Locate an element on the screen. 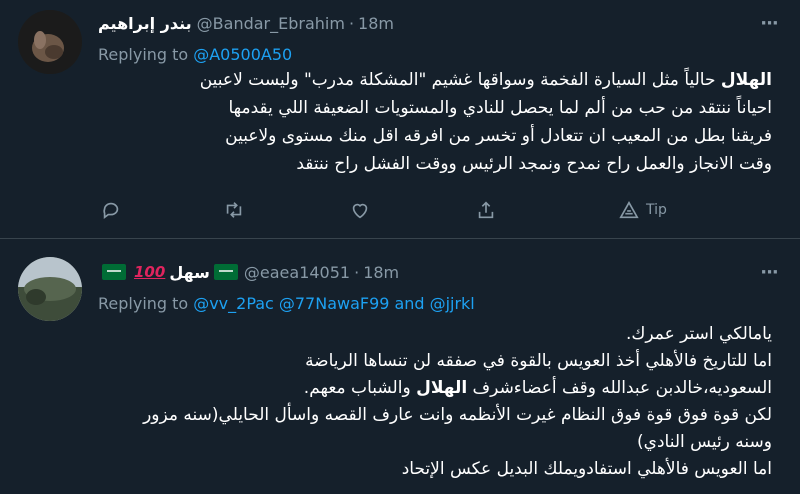 This screenshot has width=800, height=494. mention-link: @A0500A50 is located at coordinates (242, 54).